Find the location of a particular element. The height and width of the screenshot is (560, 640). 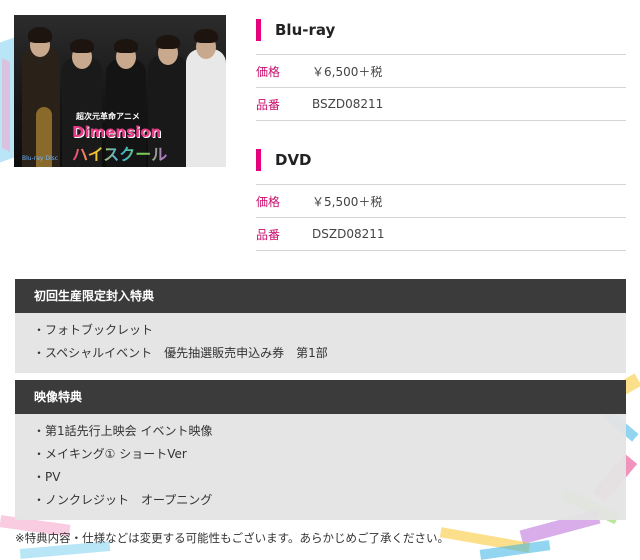

jacket-title: Dimension is located at coordinates (117, 132).